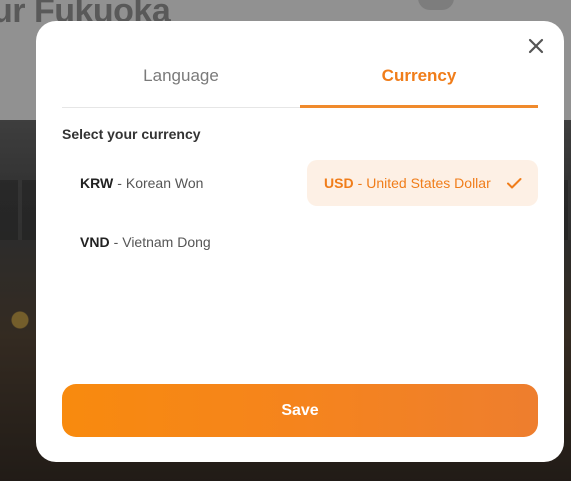 This screenshot has width=571, height=481. What do you see at coordinates (131, 134) in the screenshot?
I see `section-label: Select your currency` at bounding box center [131, 134].